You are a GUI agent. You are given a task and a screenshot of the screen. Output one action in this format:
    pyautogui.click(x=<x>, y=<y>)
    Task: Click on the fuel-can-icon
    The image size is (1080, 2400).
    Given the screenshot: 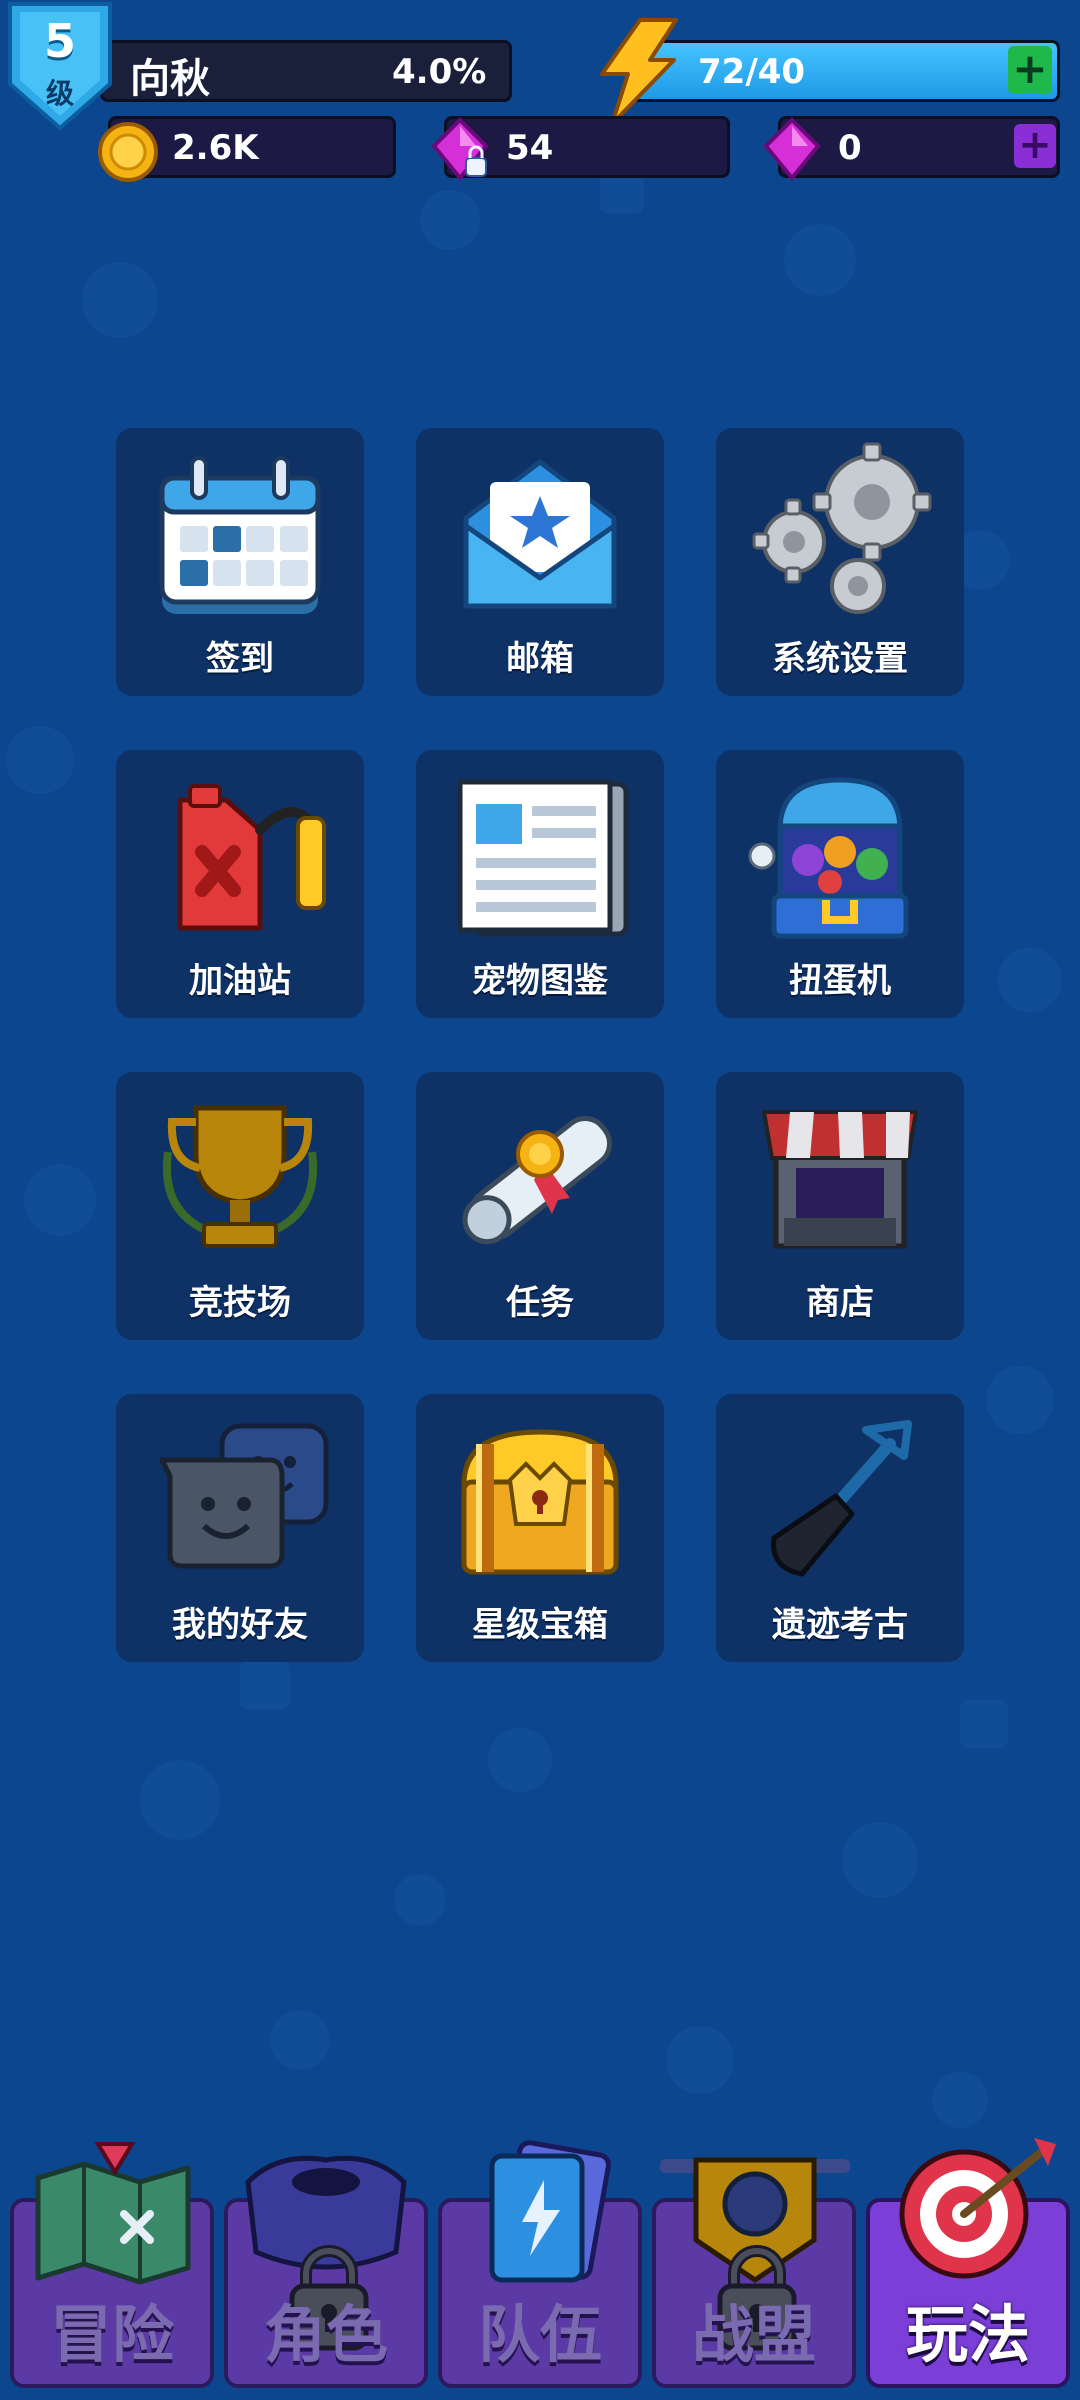 What is the action you would take?
    pyautogui.click(x=251, y=857)
    